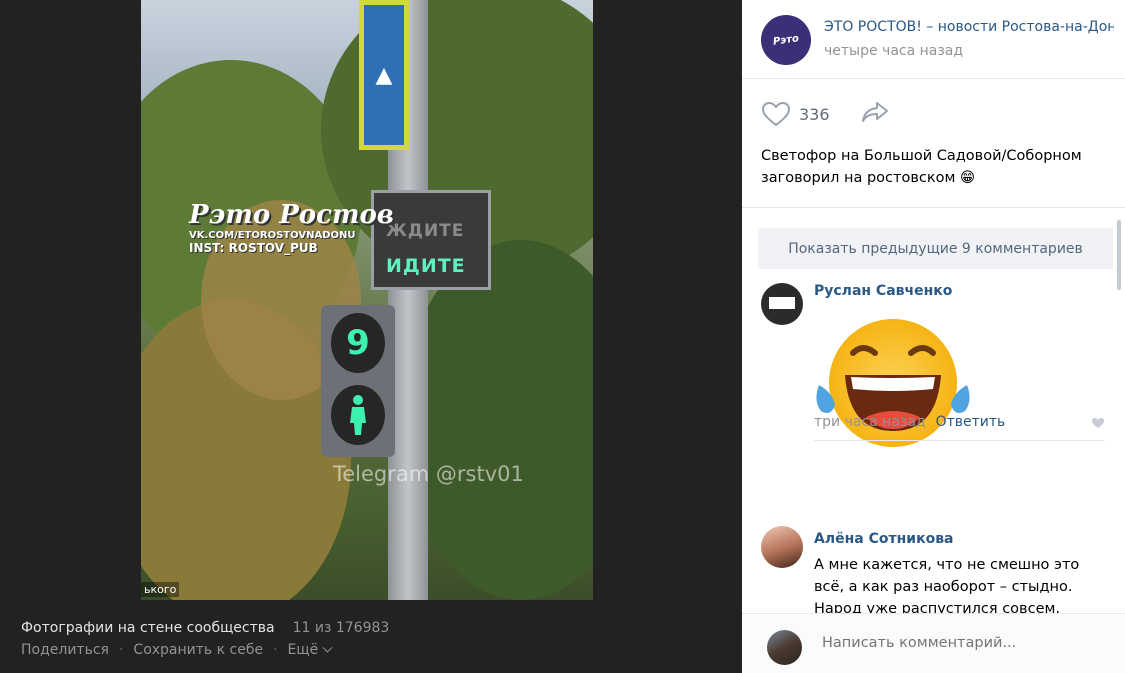 Image resolution: width=1125 pixels, height=673 pixels. What do you see at coordinates (272, 235) in the screenshot?
I see `watermark-vk: VK.COM/ETOROSTOVNADONU` at bounding box center [272, 235].